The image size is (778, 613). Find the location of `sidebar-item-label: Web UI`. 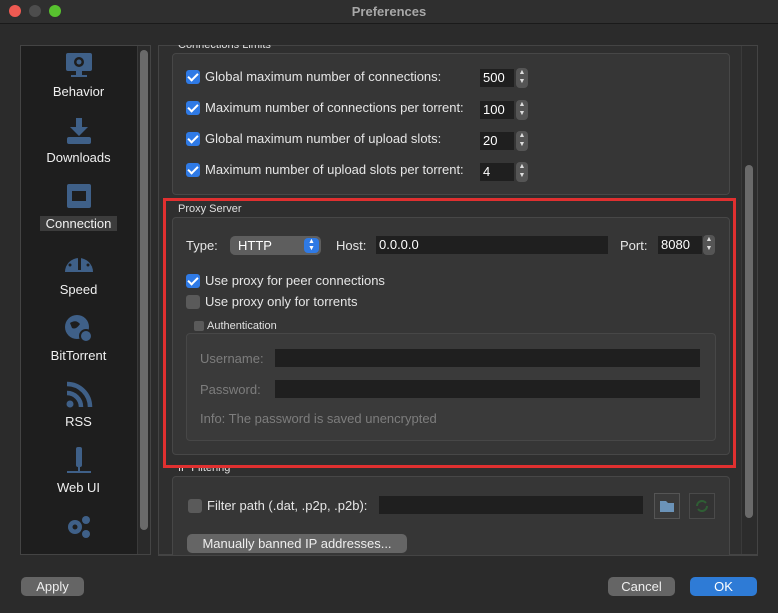

sidebar-item-label: Web UI is located at coordinates (78, 487).